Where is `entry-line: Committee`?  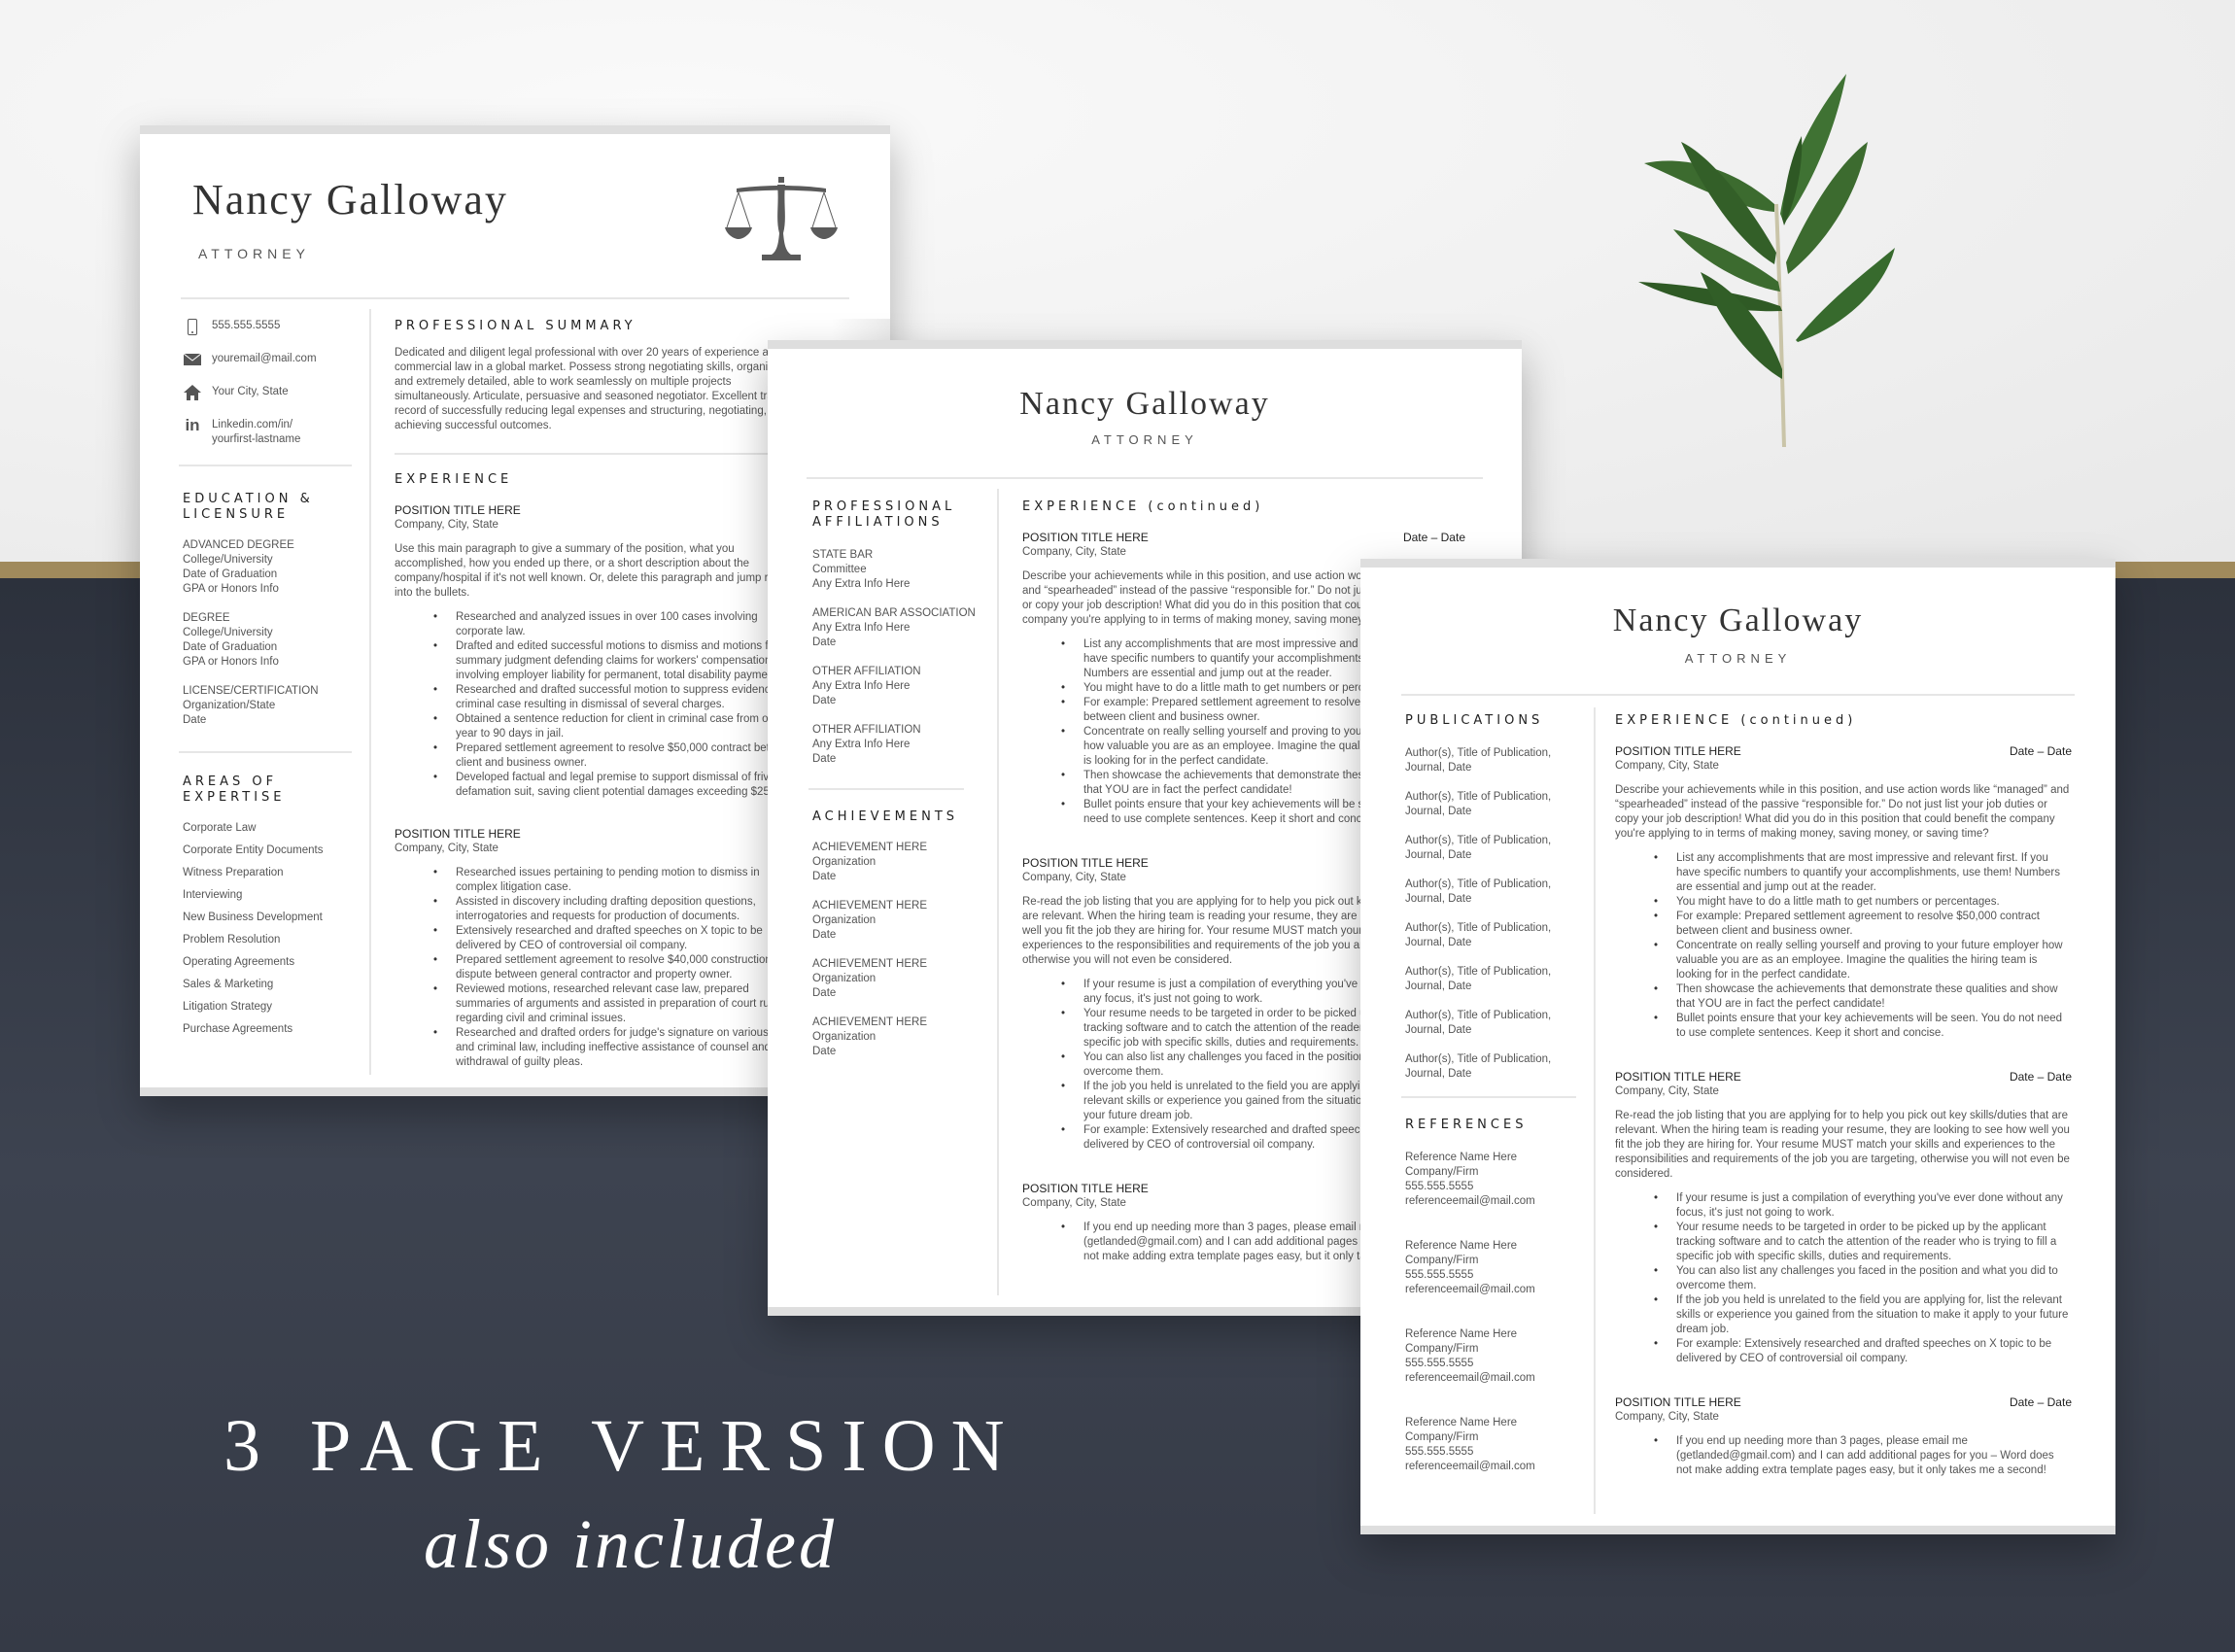
entry-line: Committee is located at coordinates (839, 569).